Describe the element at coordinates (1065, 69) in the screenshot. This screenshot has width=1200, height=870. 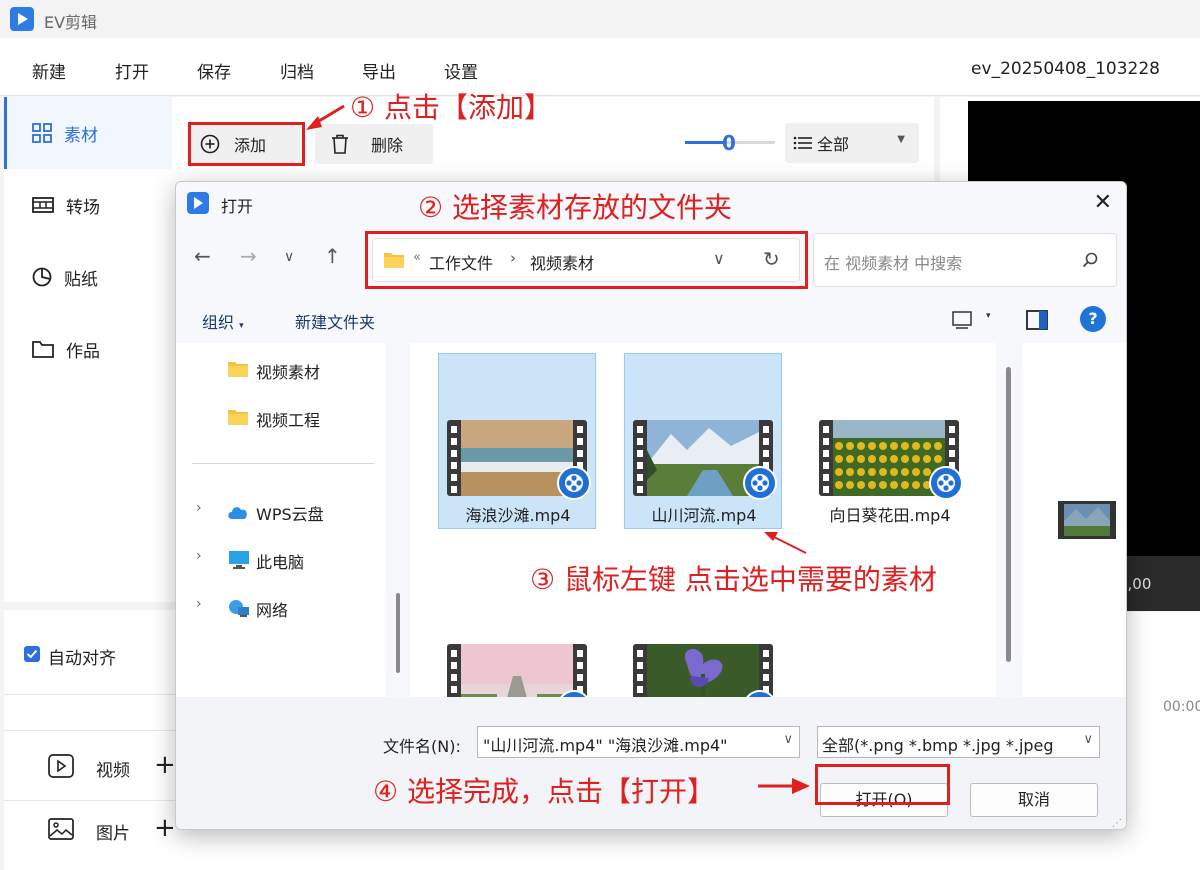
I see `project-name: ev_20250408_103228` at that location.